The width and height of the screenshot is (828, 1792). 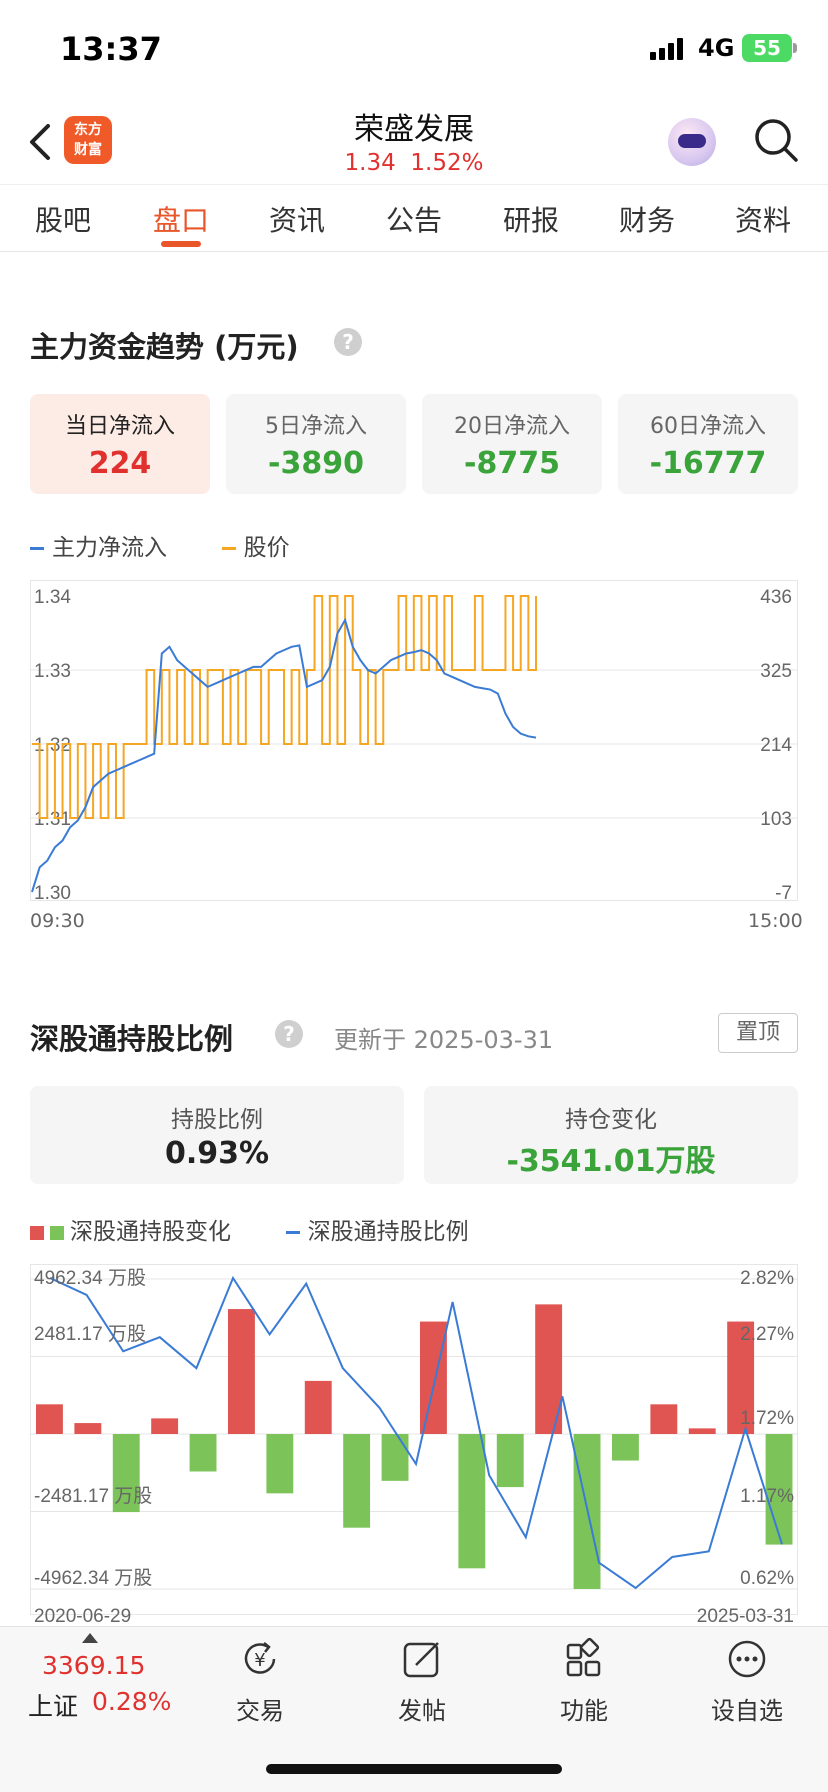 I want to click on more-icon, so click(x=747, y=1659).